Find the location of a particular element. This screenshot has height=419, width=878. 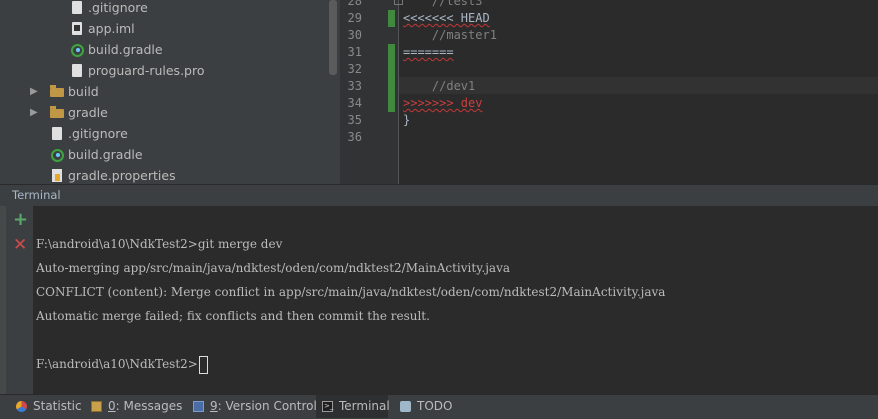

tab-label: Terminal is located at coordinates (364, 406).